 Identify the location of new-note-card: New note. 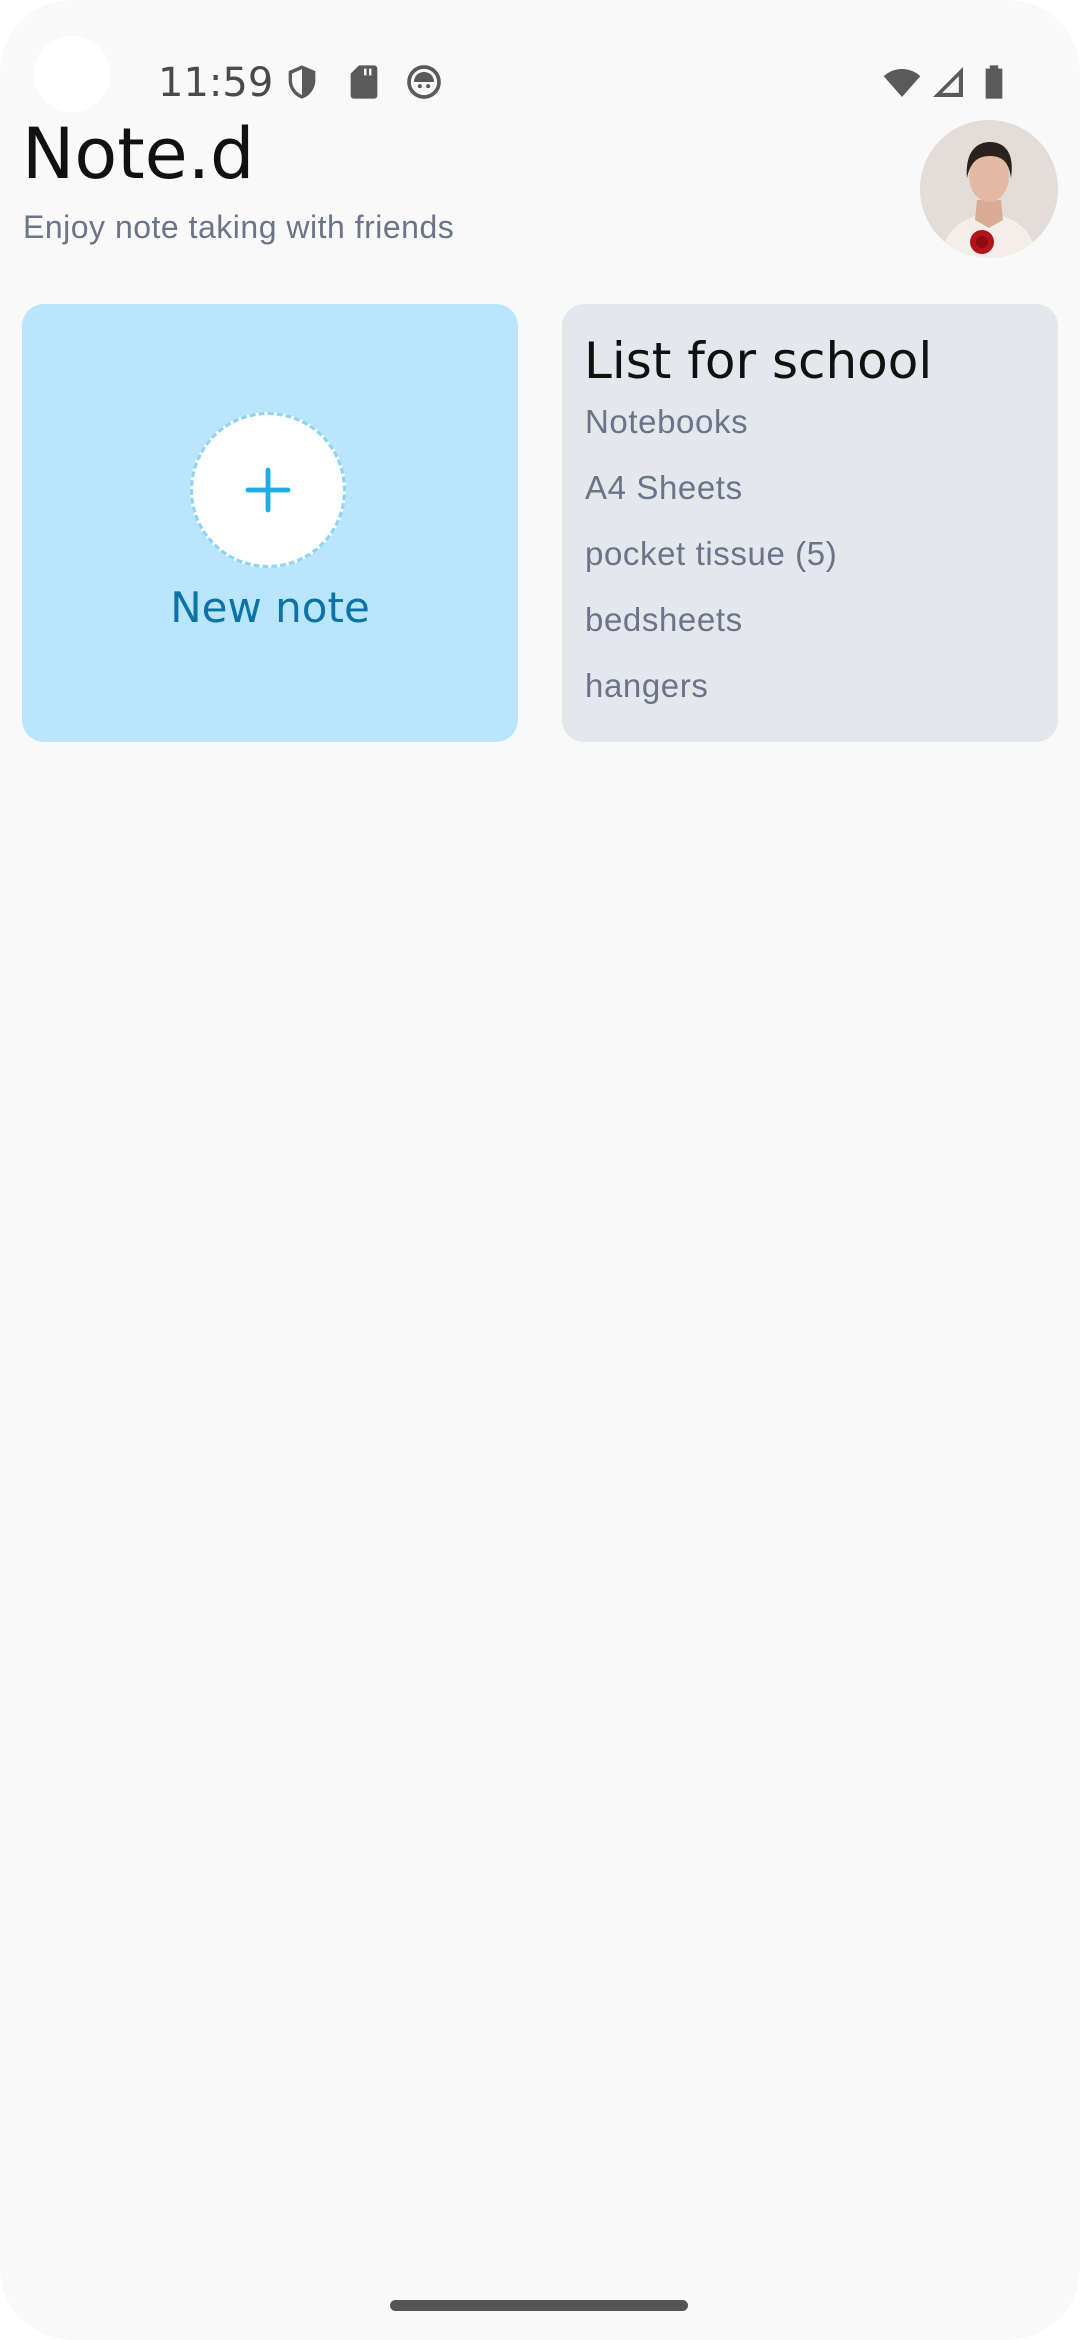
(270, 523).